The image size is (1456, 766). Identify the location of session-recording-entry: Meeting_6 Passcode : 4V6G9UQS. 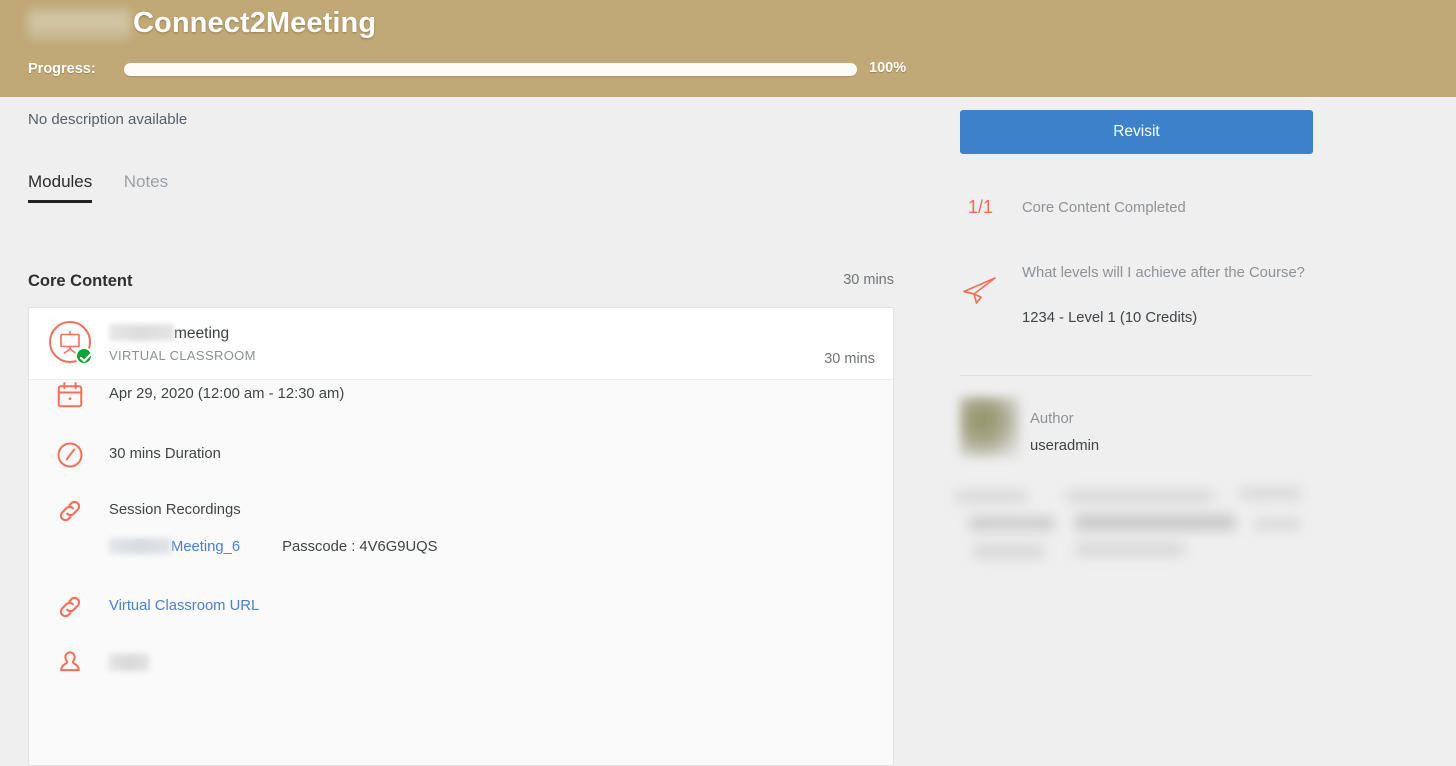
(273, 546).